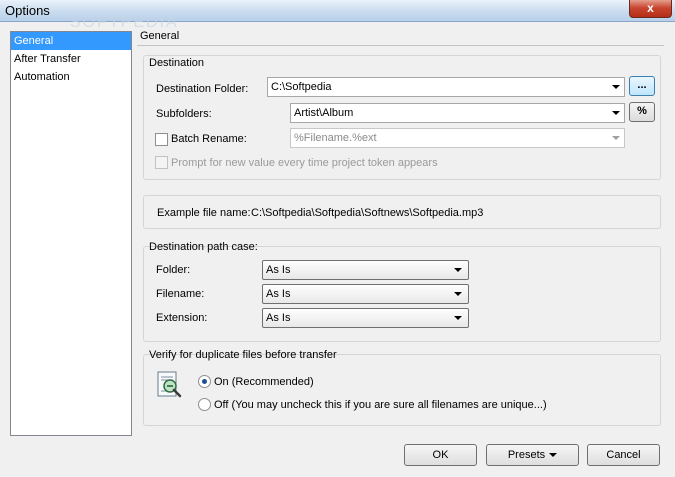  I want to click on folder-case-label: Folder:, so click(173, 270).